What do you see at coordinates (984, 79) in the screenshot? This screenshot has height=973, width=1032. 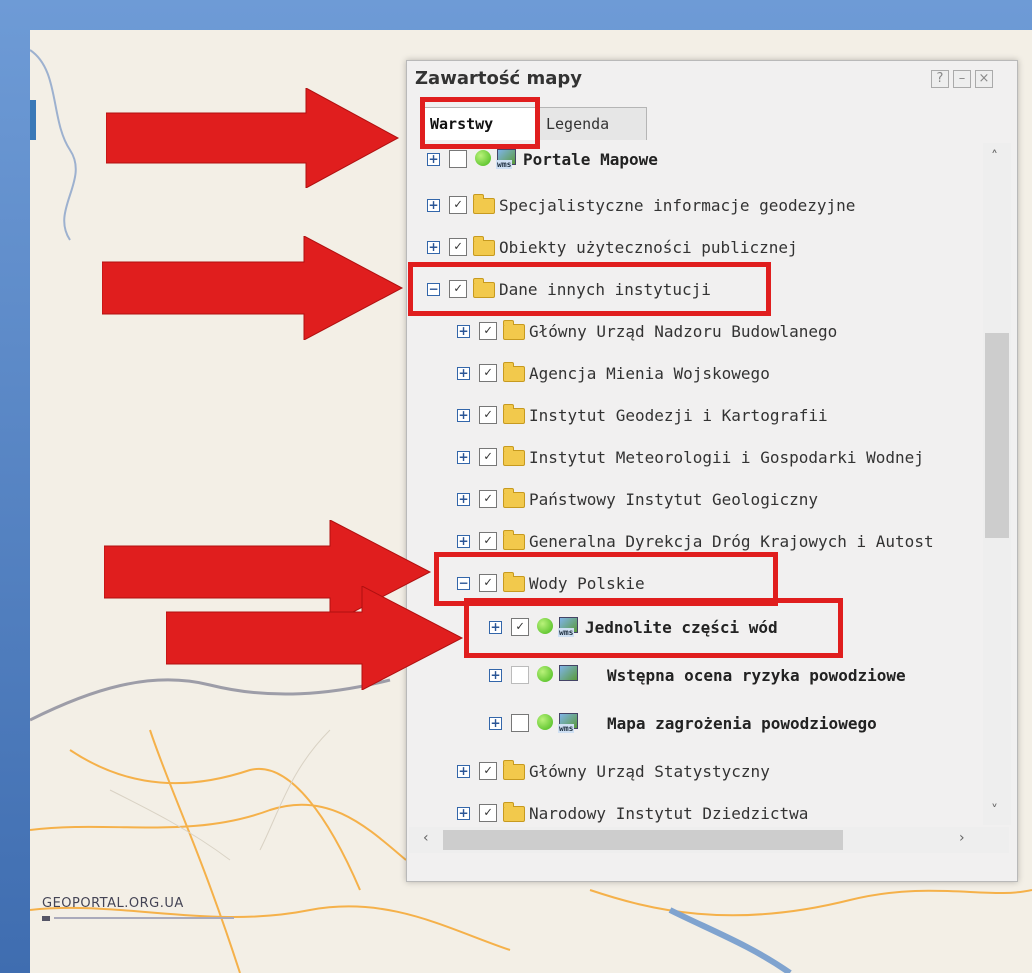 I see `close-button: ×` at bounding box center [984, 79].